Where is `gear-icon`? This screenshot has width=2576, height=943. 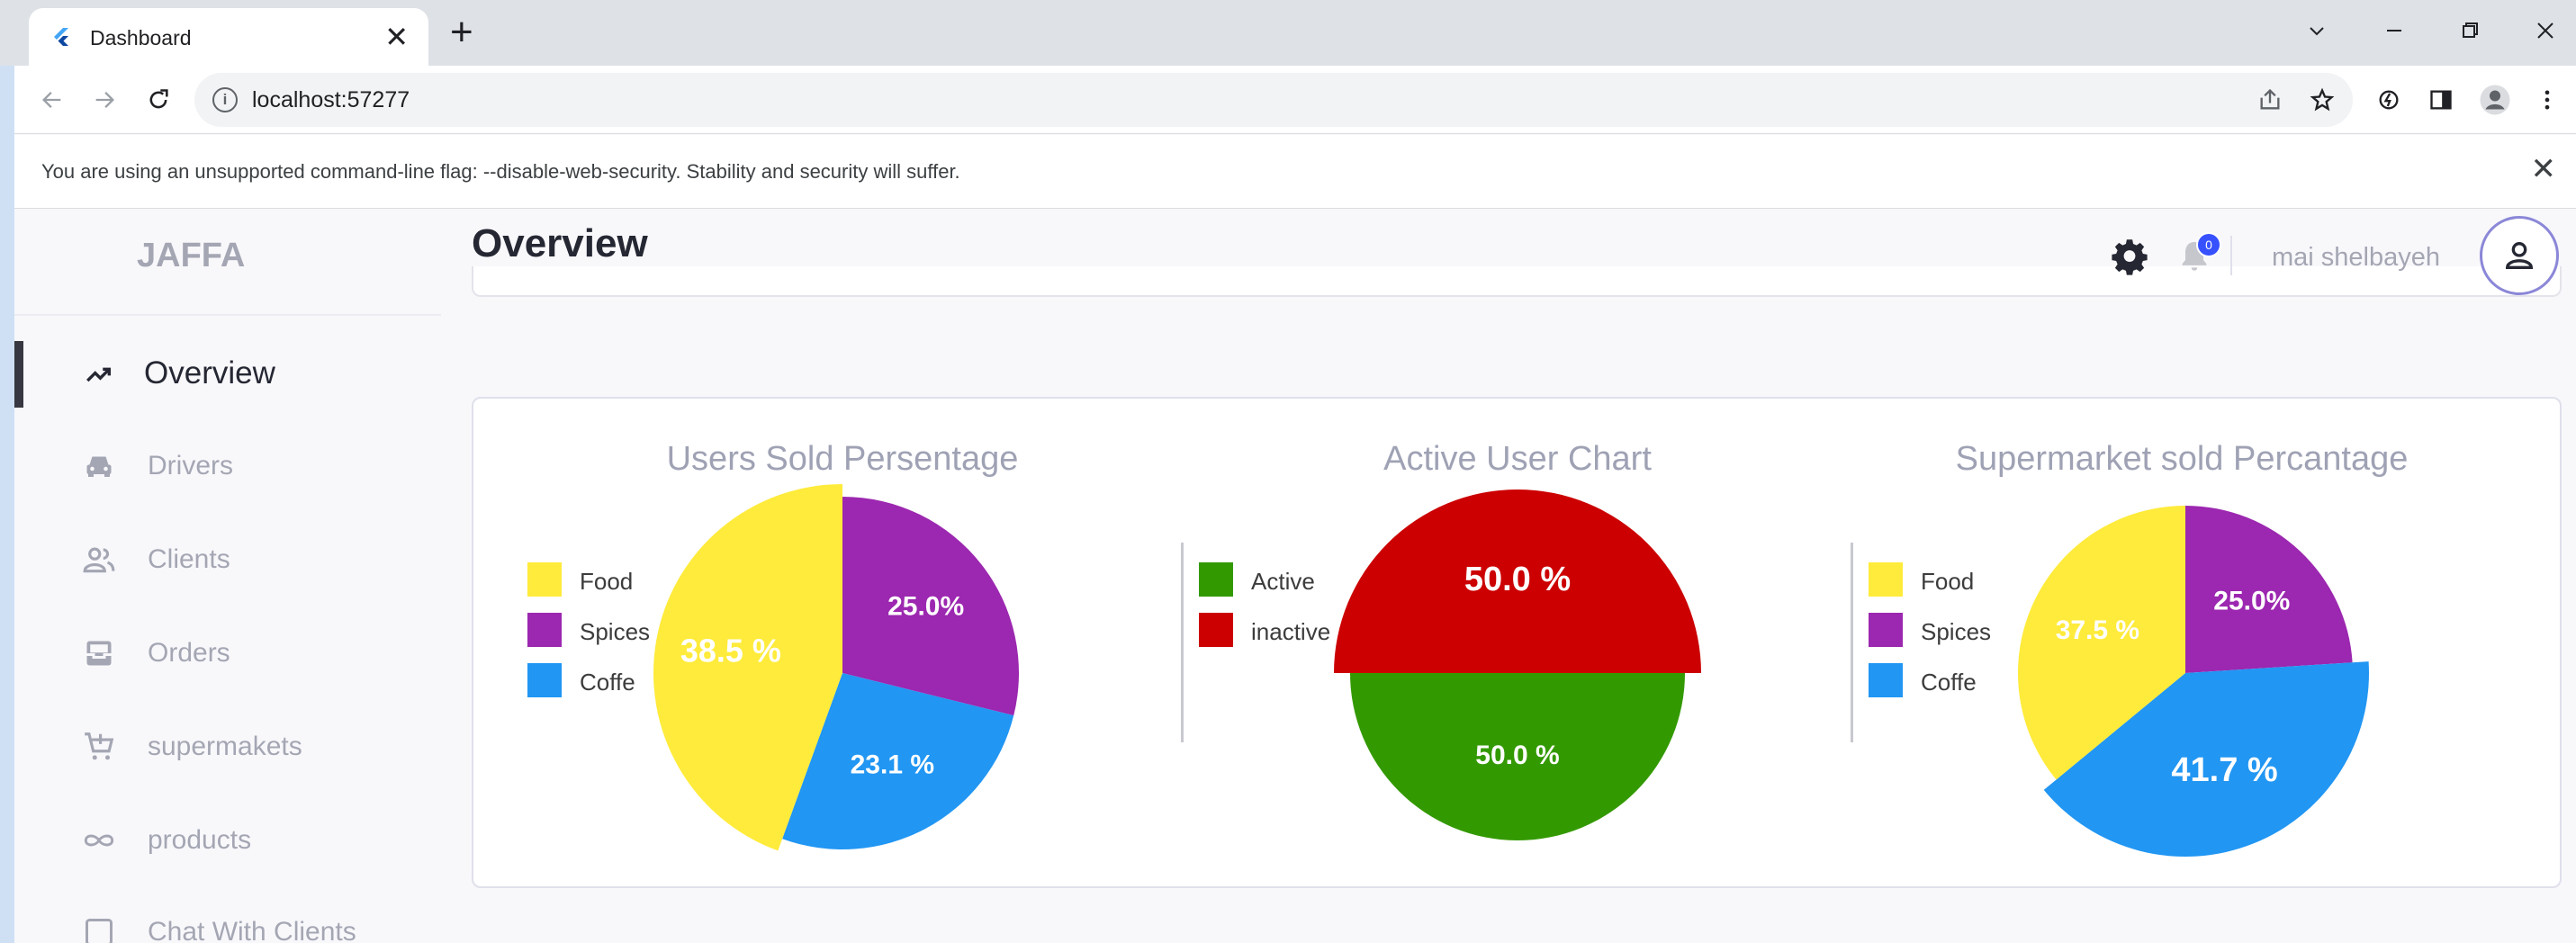
gear-icon is located at coordinates (2129, 257).